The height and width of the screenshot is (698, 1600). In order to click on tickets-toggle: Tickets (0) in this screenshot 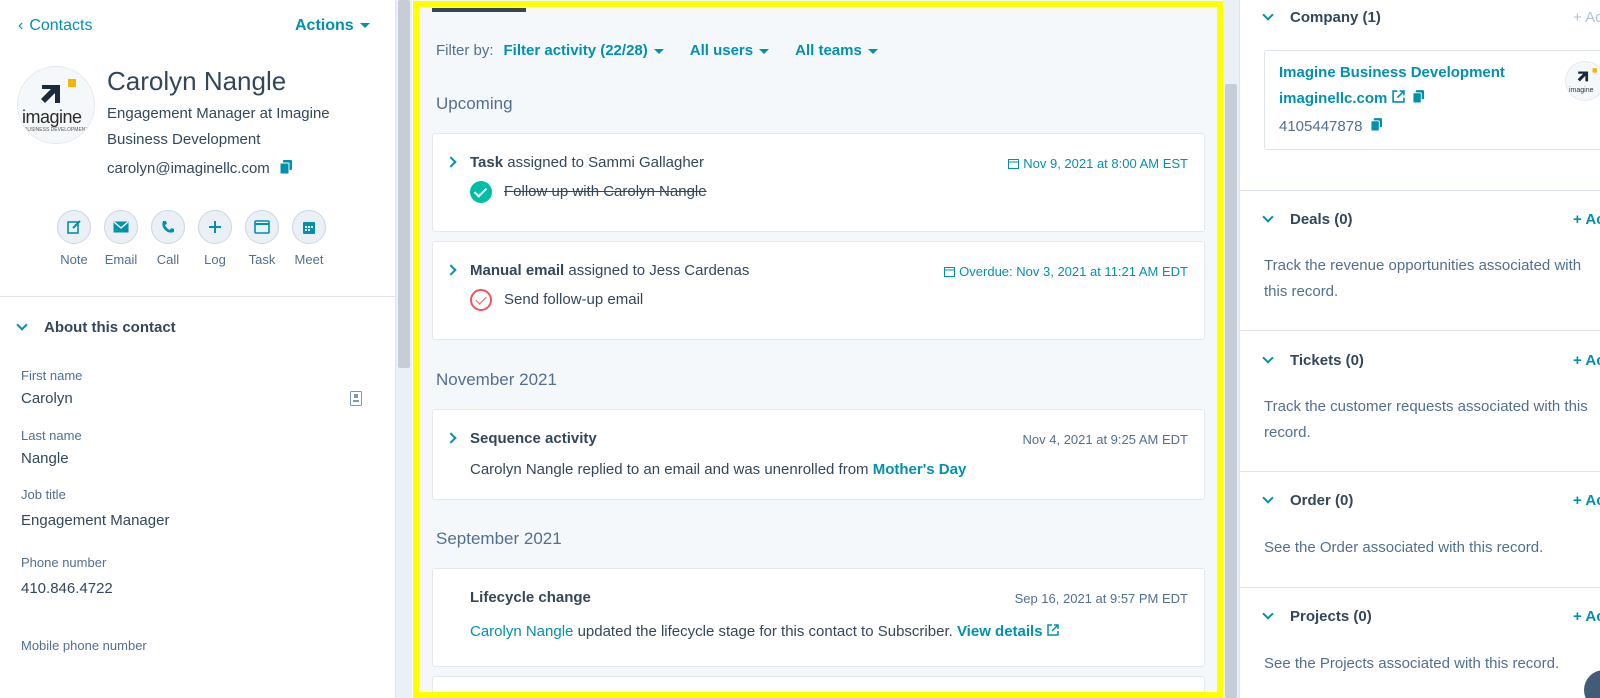, I will do `click(1313, 360)`.